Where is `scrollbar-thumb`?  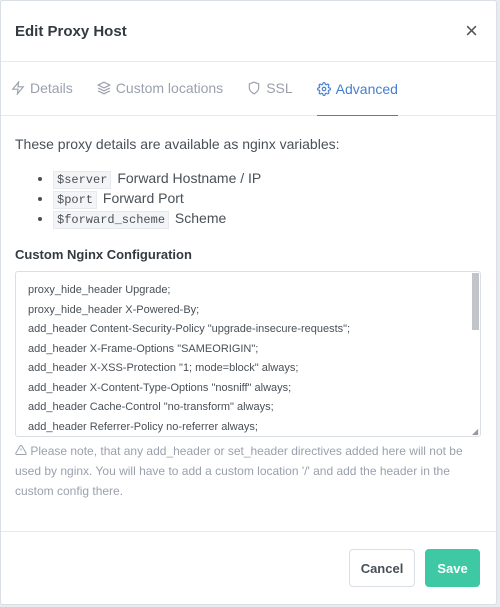 scrollbar-thumb is located at coordinates (475, 301).